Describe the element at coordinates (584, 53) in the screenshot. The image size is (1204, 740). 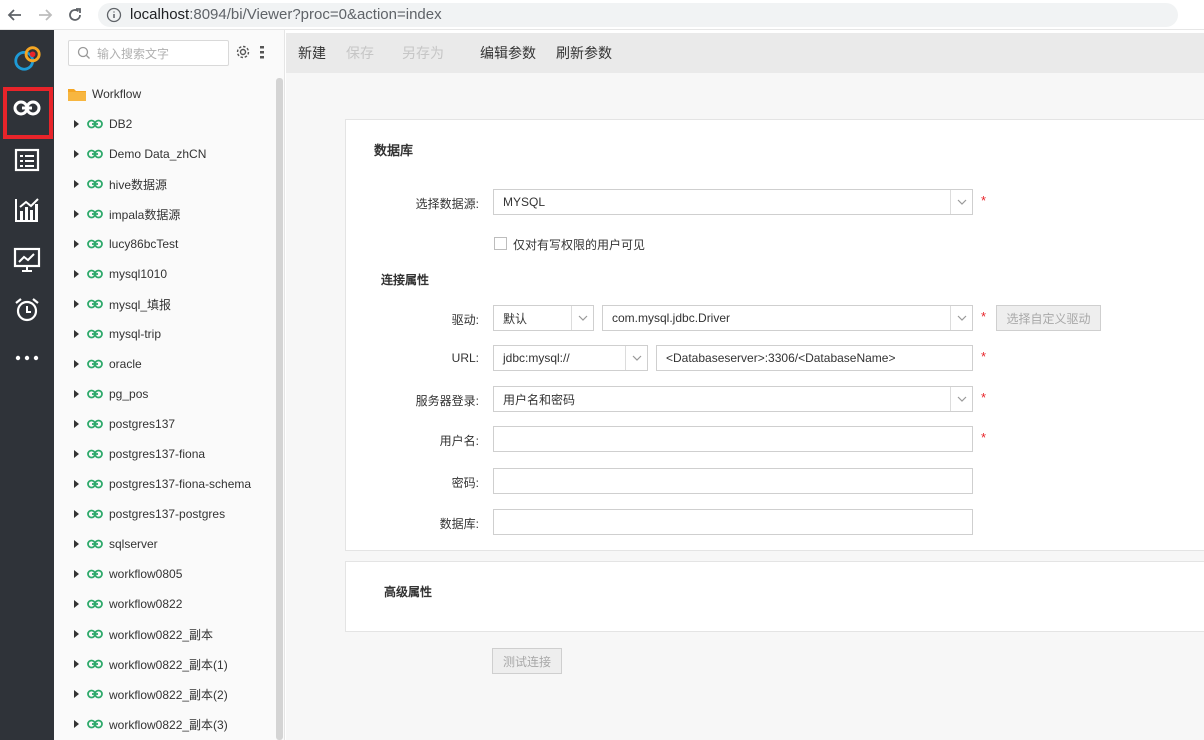
I see `refresh-params-button: 刷新参数` at that location.